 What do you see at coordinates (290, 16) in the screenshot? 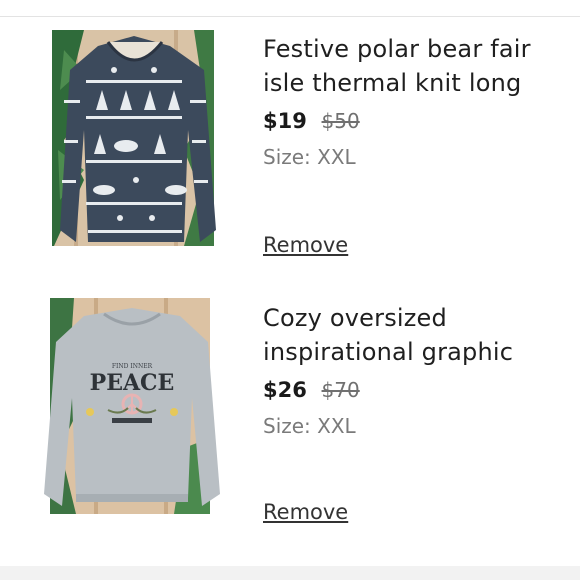
I see `top-divider` at bounding box center [290, 16].